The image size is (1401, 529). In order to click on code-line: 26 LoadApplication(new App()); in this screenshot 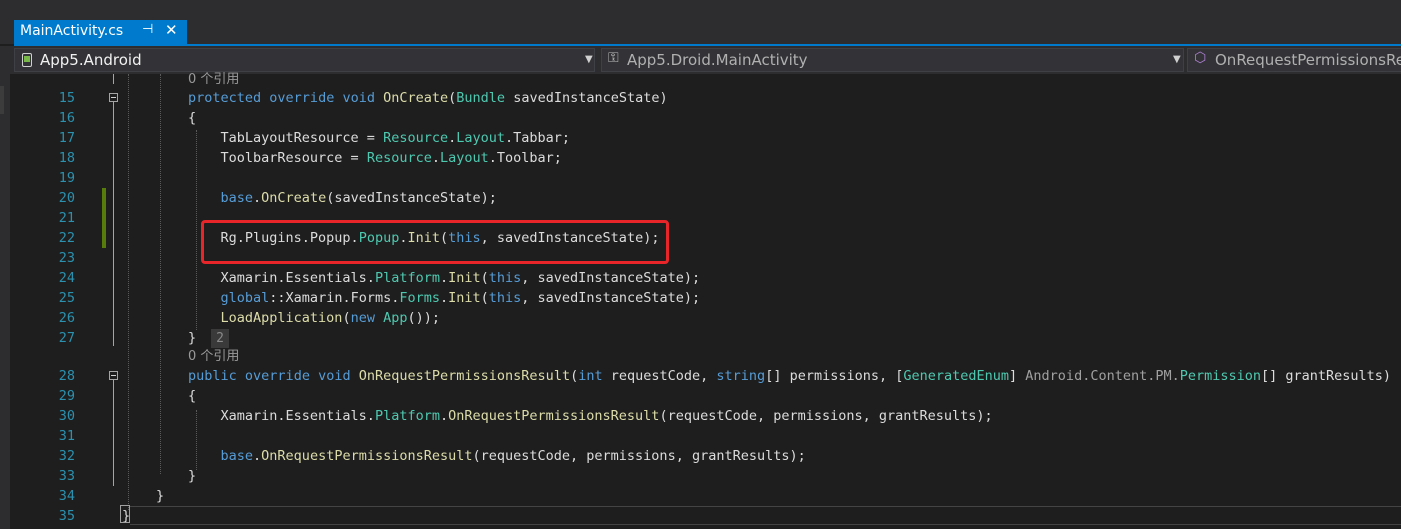, I will do `click(705, 318)`.